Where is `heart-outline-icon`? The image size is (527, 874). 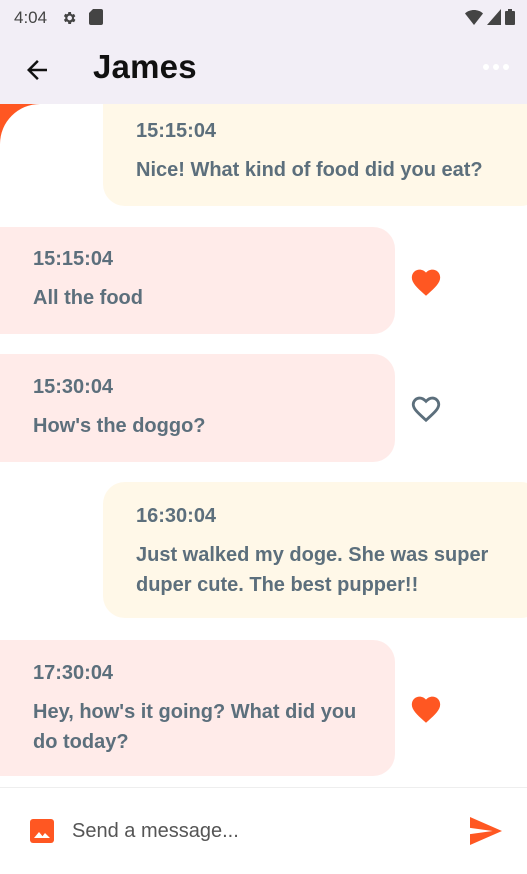 heart-outline-icon is located at coordinates (426, 412).